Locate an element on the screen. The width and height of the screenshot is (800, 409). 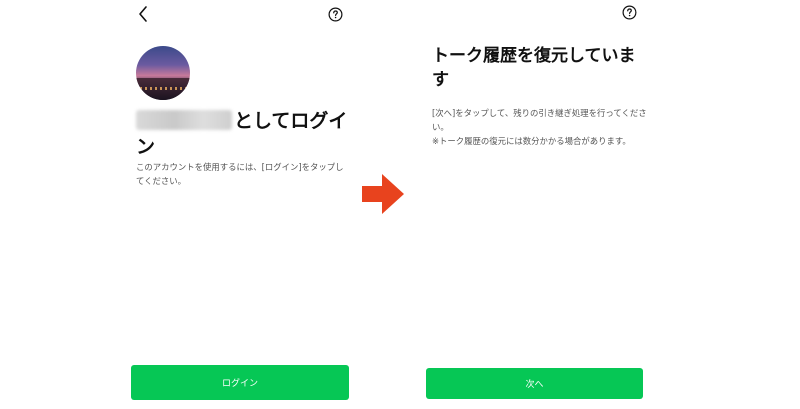
login-title: としてログイン is located at coordinates (246, 134).